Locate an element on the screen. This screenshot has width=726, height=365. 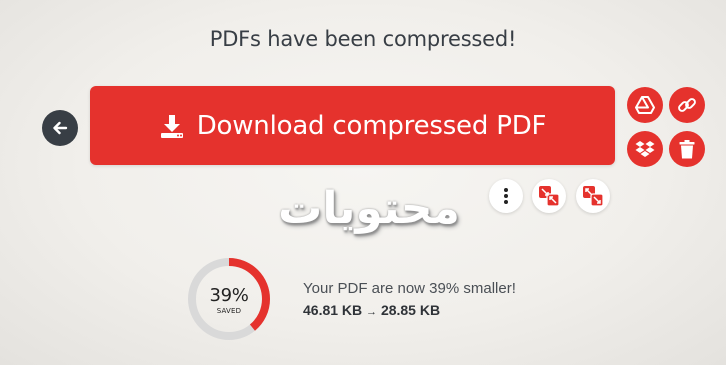
percent-saved: 39% is located at coordinates (229, 295).